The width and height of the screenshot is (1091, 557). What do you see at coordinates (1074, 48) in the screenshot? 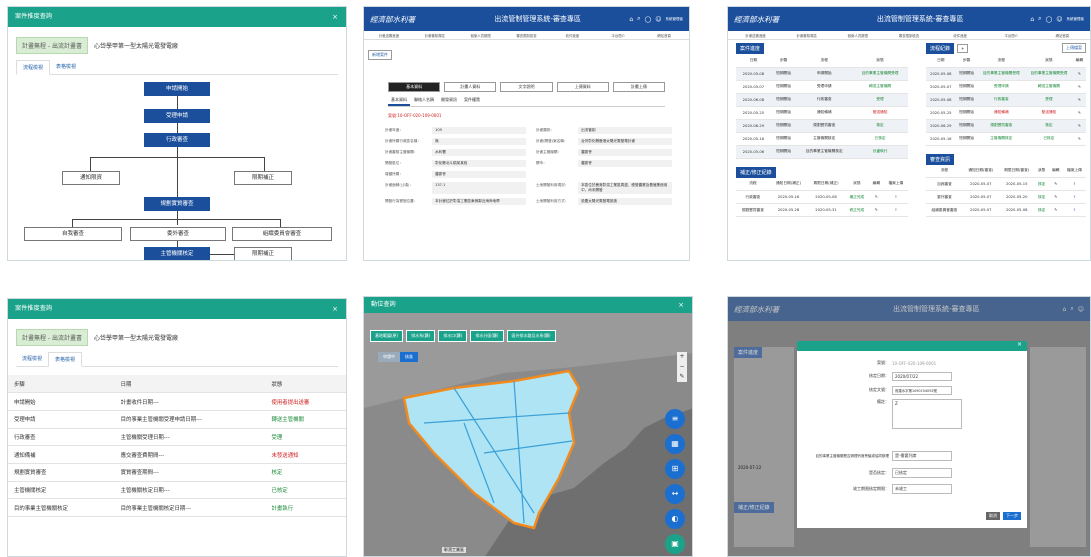
I see `upload-button: 上傳檔案` at bounding box center [1074, 48].